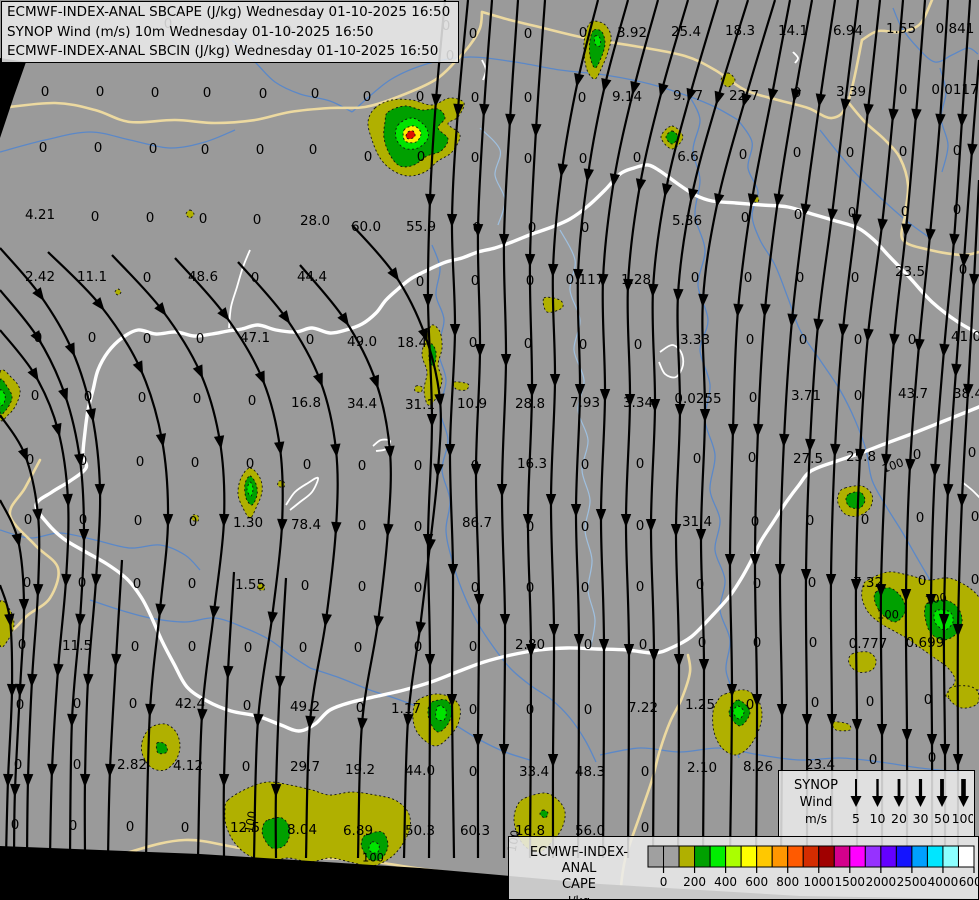  What do you see at coordinates (856, 818) in the screenshot?
I see `wind-speed-value: 5` at bounding box center [856, 818].